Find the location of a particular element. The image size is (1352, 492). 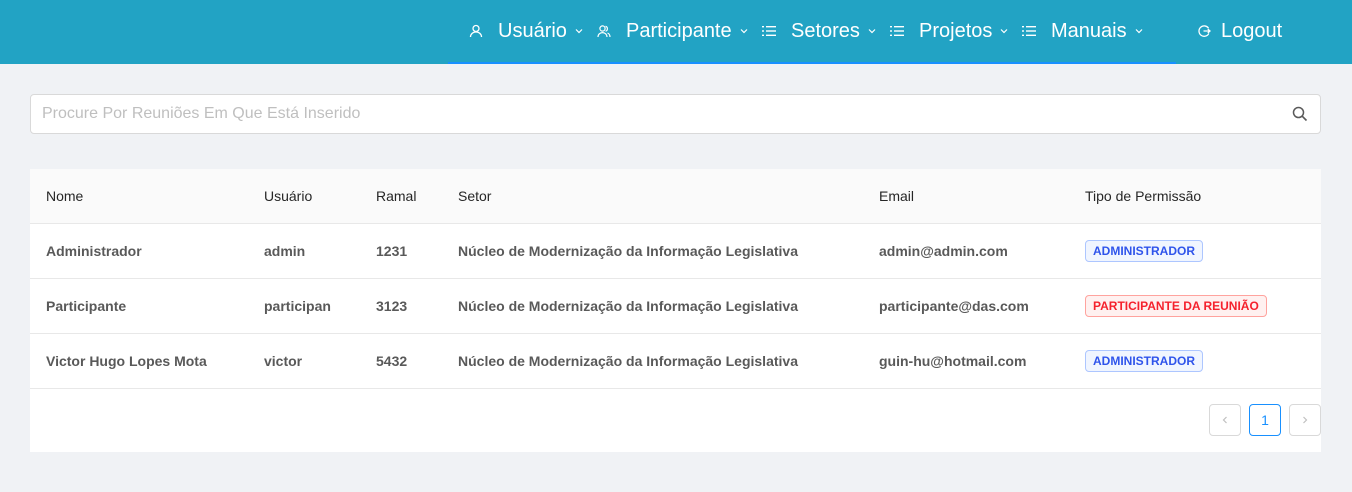

col-header-setor: Setor is located at coordinates (652, 196).